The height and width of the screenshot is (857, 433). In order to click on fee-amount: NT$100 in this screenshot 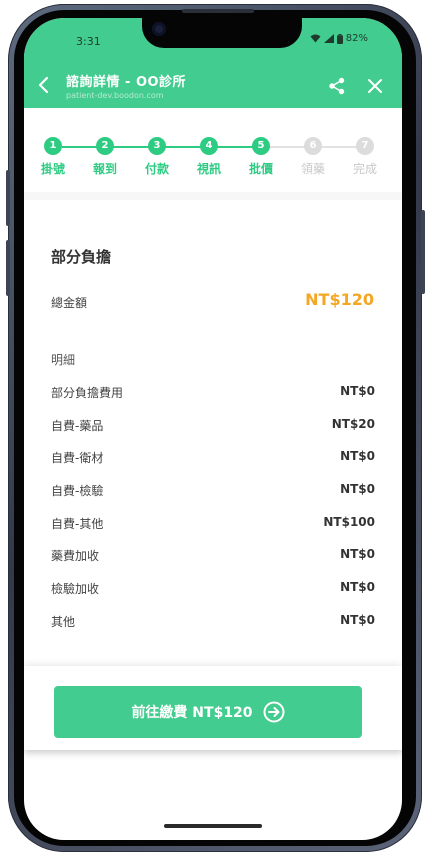, I will do `click(349, 521)`.